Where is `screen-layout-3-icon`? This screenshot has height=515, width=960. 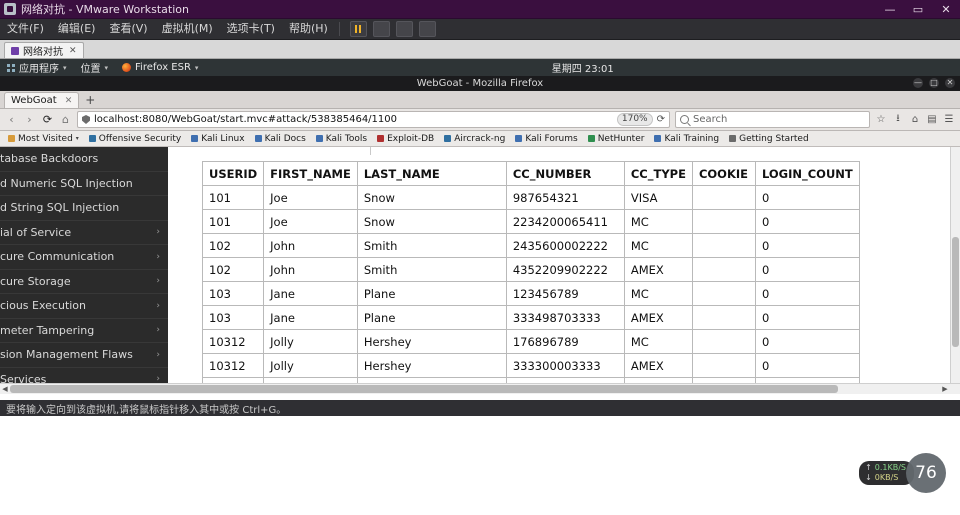
screen-layout-3-icon is located at coordinates (427, 29).